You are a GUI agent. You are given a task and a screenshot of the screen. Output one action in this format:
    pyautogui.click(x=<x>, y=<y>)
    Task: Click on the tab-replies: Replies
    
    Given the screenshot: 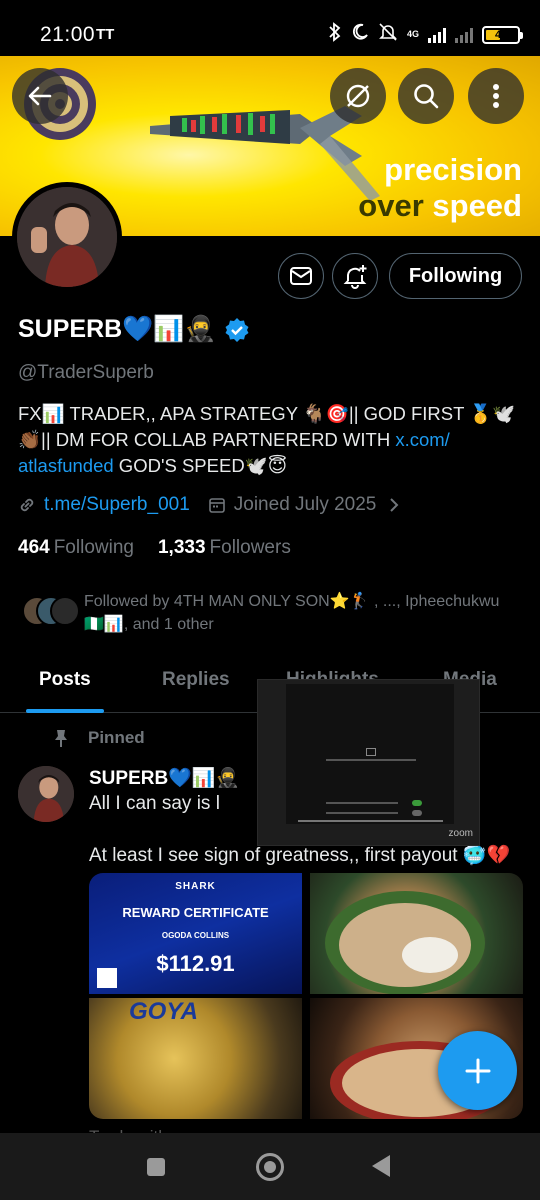 What is the action you would take?
    pyautogui.click(x=196, y=680)
    